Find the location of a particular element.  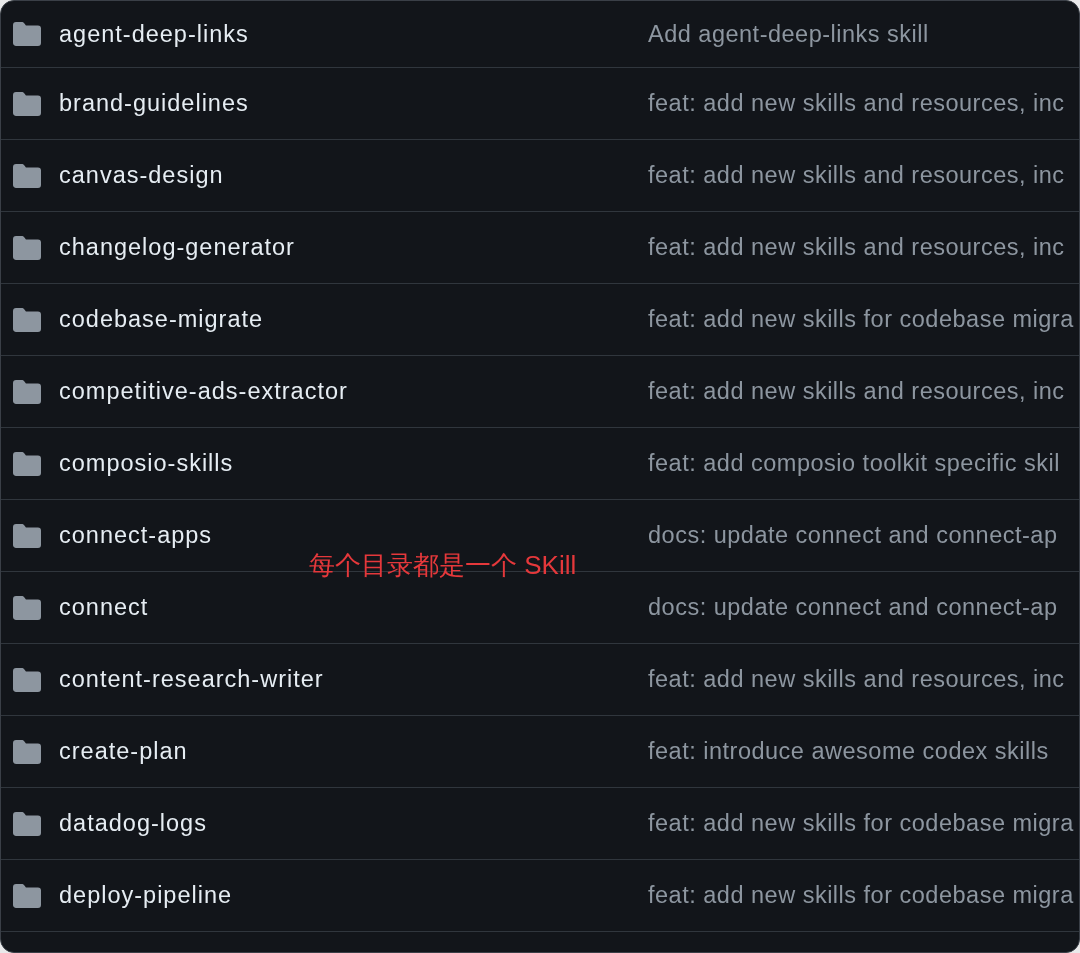

commit-message-link: Add agent-deep-links skill is located at coordinates (788, 34).